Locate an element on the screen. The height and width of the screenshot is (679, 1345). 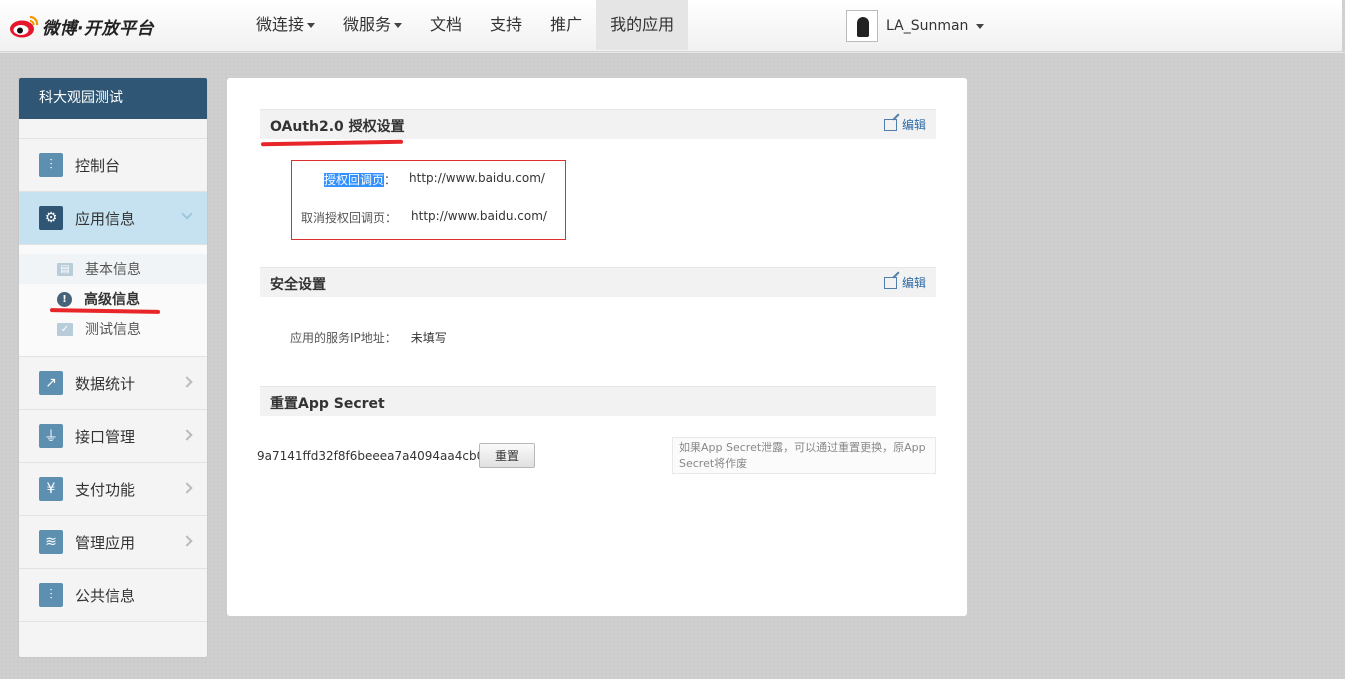
sidebar-submenu: ▤ 基本信息 ! 高级信息 ✓ 测试信息 is located at coordinates (113, 301).